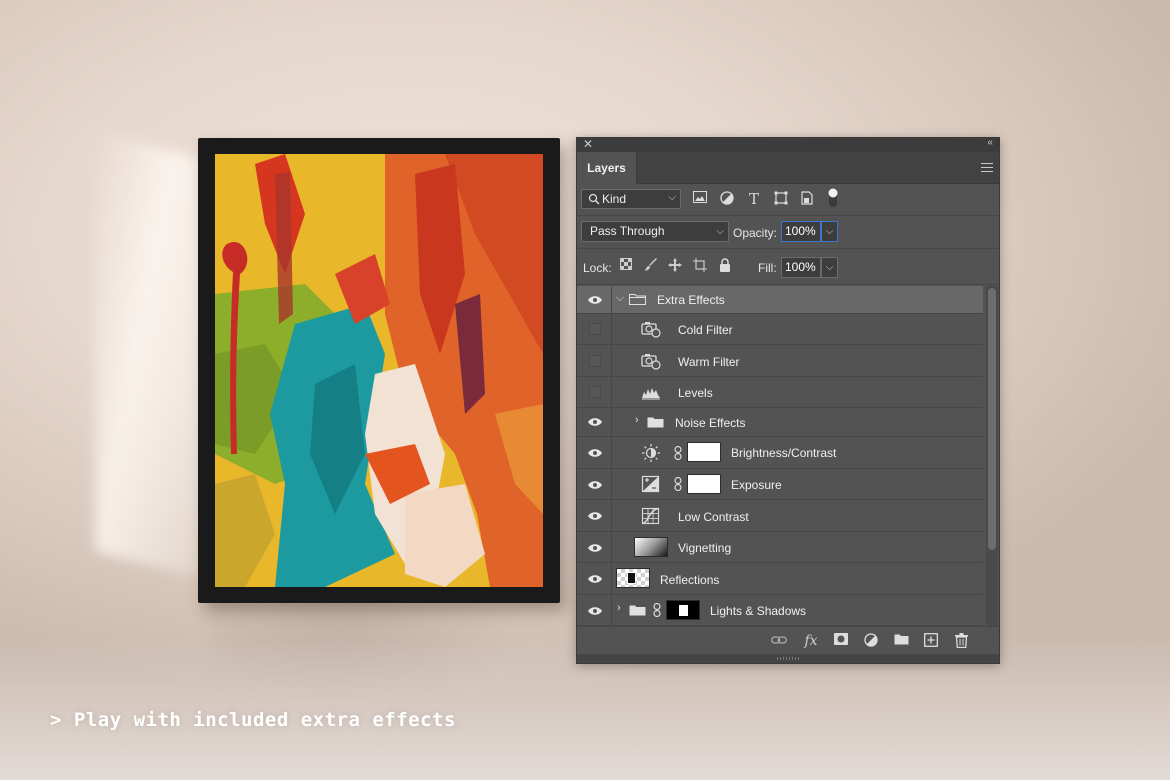  What do you see at coordinates (788, 658) in the screenshot?
I see `panel-resize-grip` at bounding box center [788, 658].